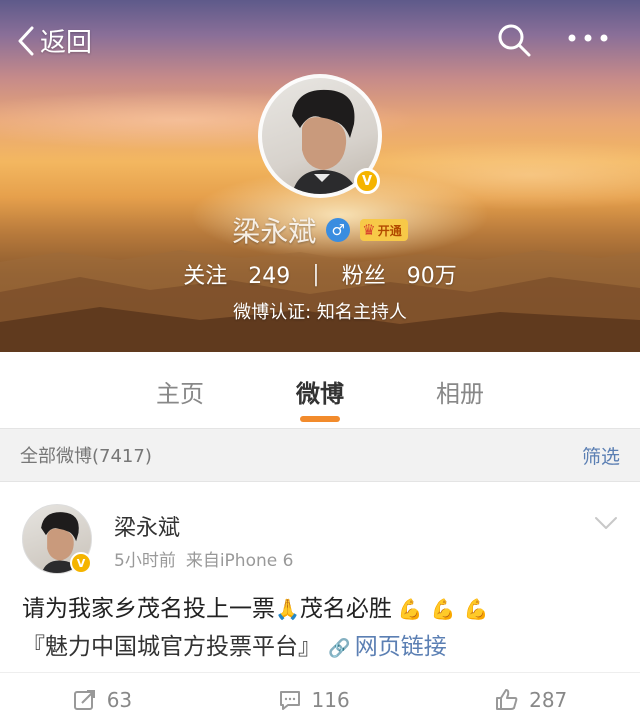 This screenshot has height=727, width=640. I want to click on post-content: 请为我家乡茂名投上一票🙏茂名必胜 💪 💪 💪 『魅力中国城官方投票平台』 🔗 网页链接, so click(322, 629).